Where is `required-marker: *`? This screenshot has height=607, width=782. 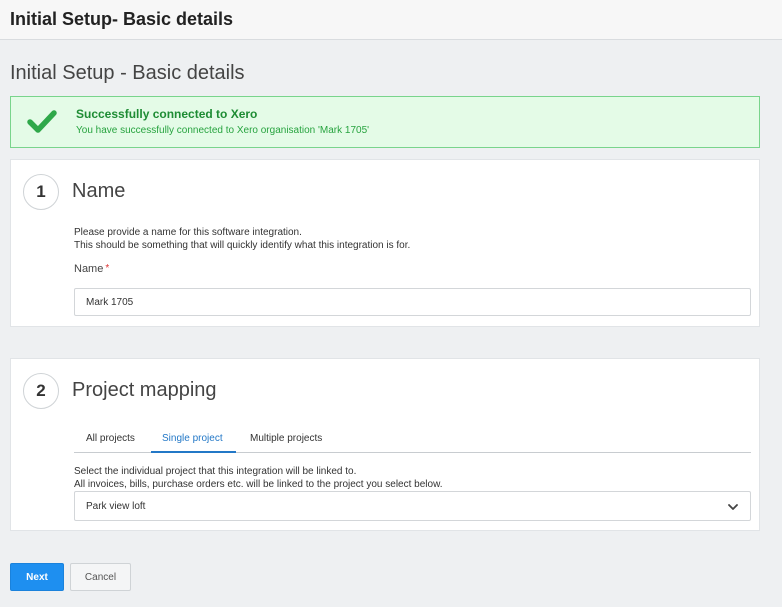 required-marker: * is located at coordinates (107, 268).